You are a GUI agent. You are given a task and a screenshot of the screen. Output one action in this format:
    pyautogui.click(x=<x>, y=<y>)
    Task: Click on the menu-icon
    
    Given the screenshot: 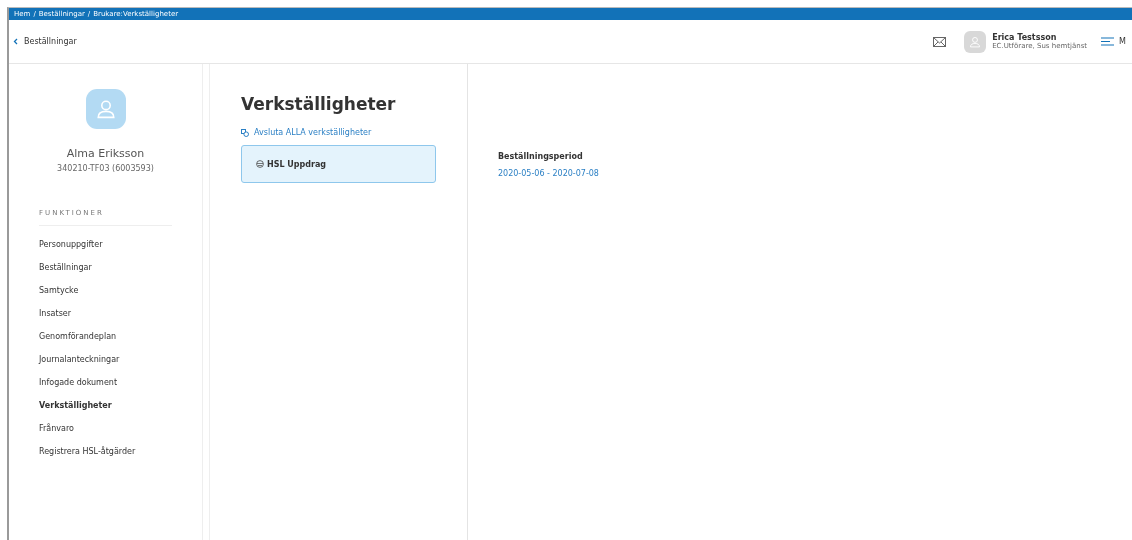 What is the action you would take?
    pyautogui.click(x=1108, y=41)
    